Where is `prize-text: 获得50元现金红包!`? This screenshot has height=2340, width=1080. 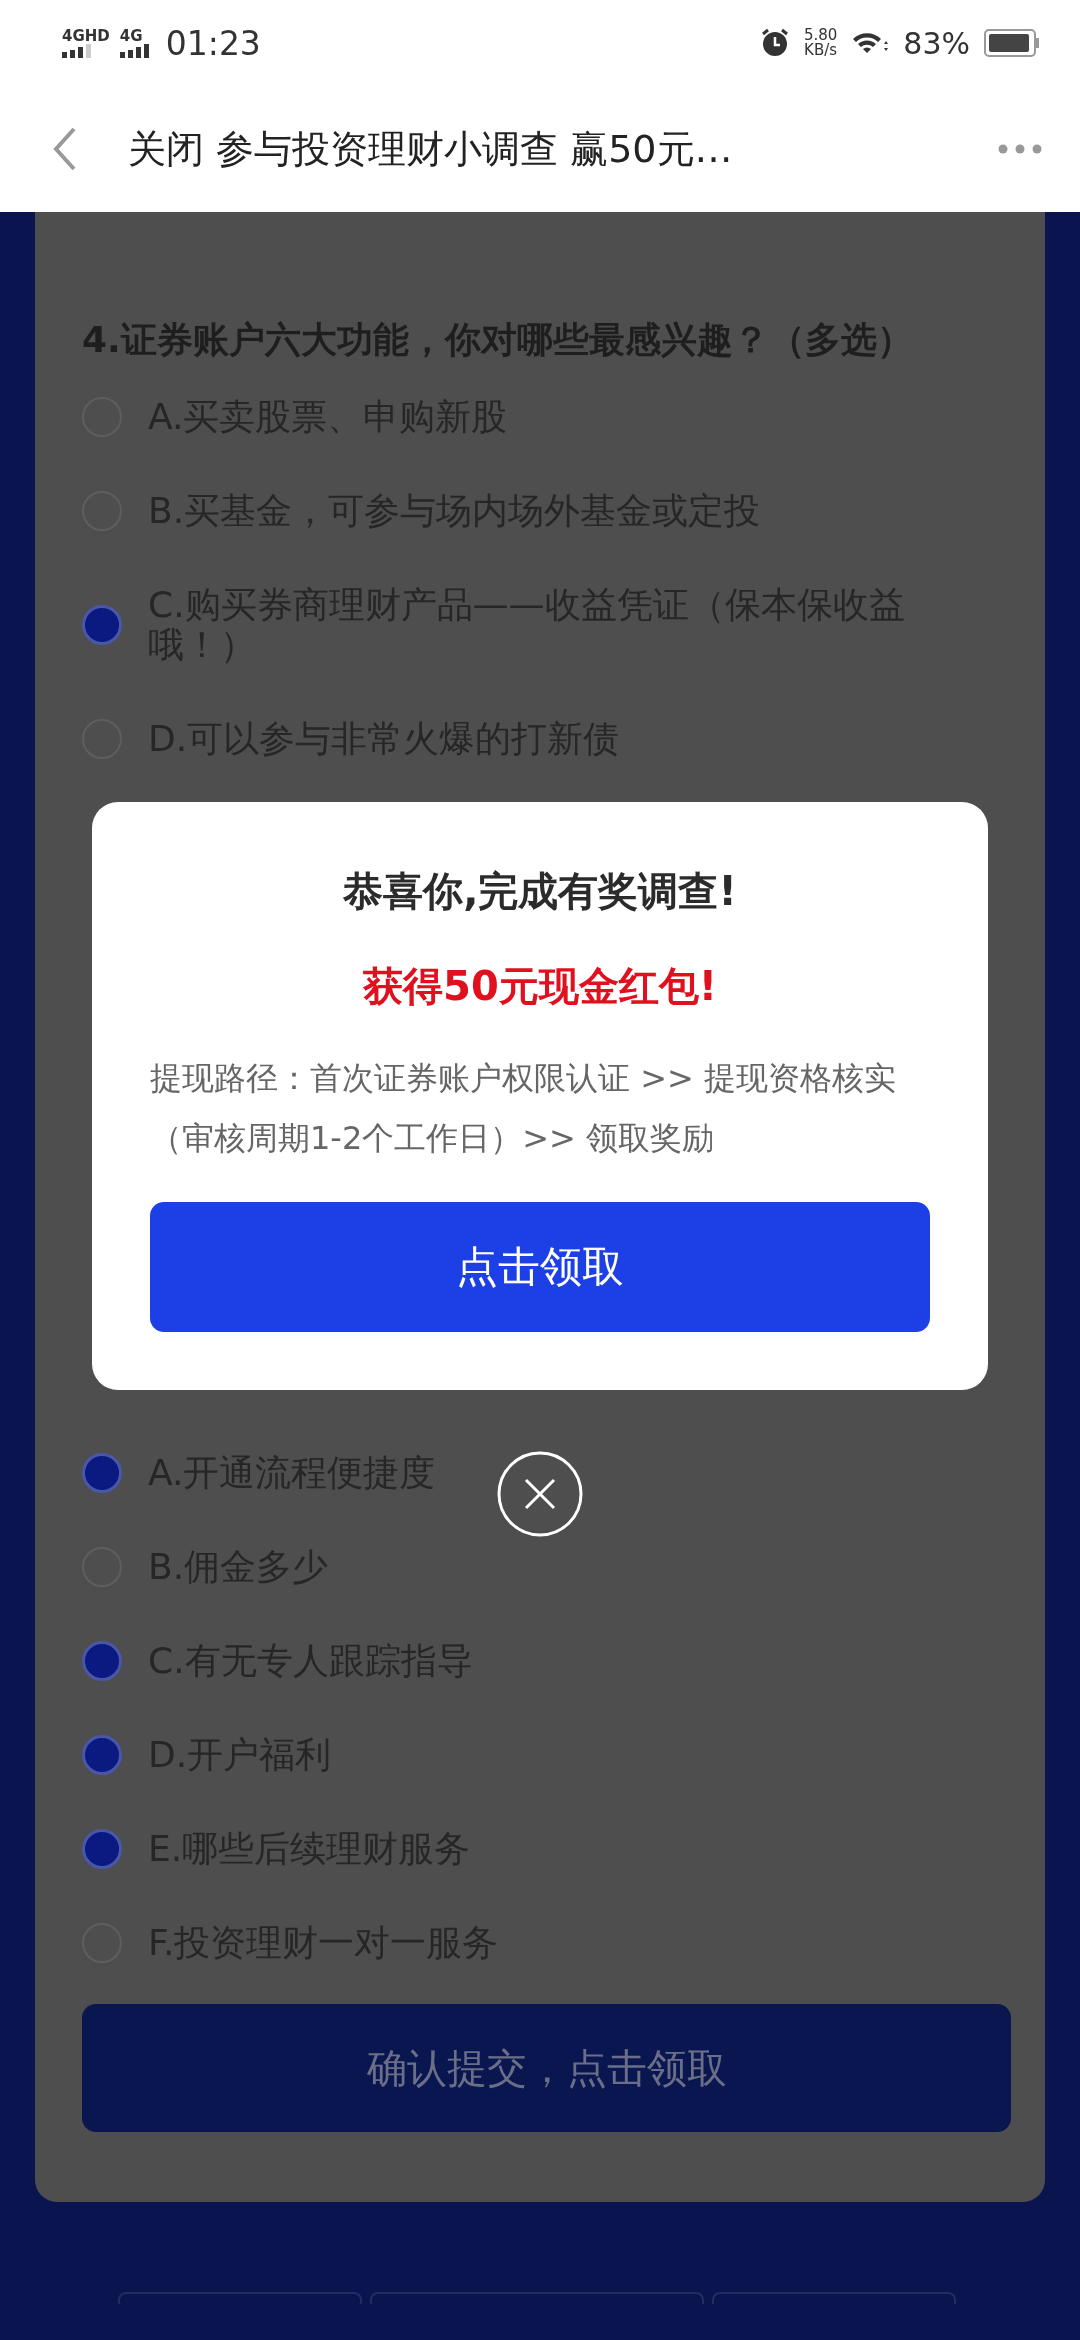 prize-text: 获得50元现金红包! is located at coordinates (540, 986).